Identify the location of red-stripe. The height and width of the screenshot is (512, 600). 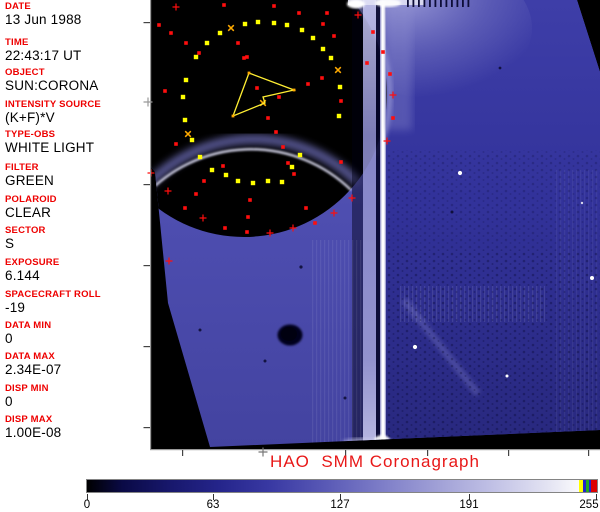
(594, 486).